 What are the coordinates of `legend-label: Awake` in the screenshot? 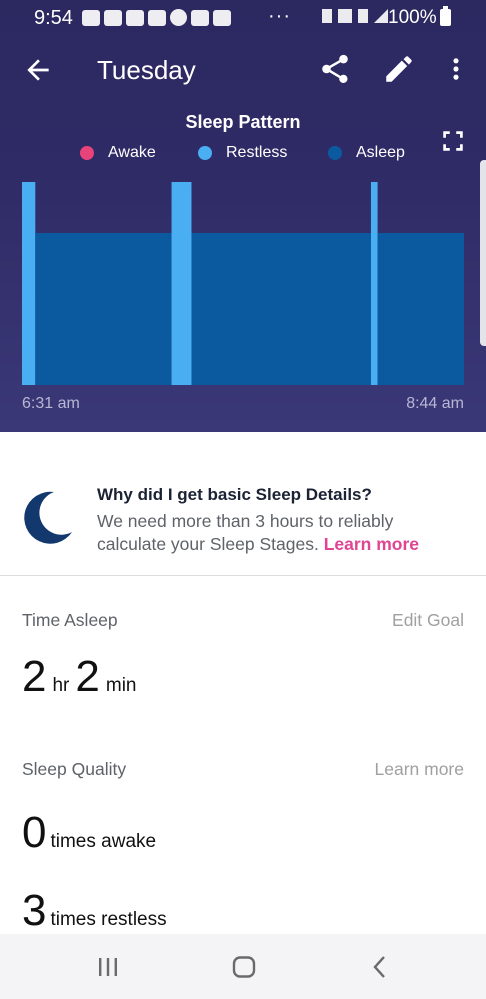 It's located at (132, 152).